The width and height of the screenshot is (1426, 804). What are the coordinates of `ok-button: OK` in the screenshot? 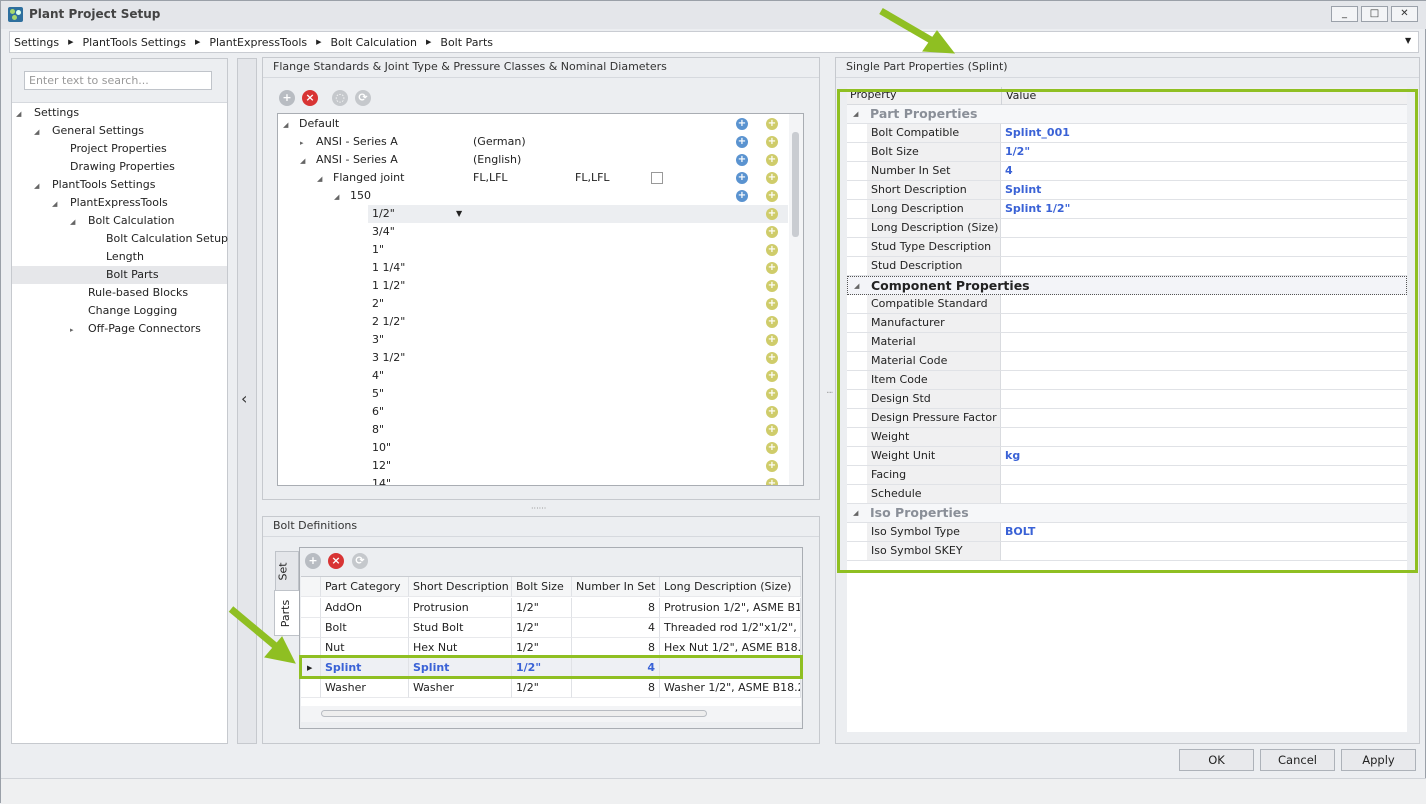 It's located at (1216, 760).